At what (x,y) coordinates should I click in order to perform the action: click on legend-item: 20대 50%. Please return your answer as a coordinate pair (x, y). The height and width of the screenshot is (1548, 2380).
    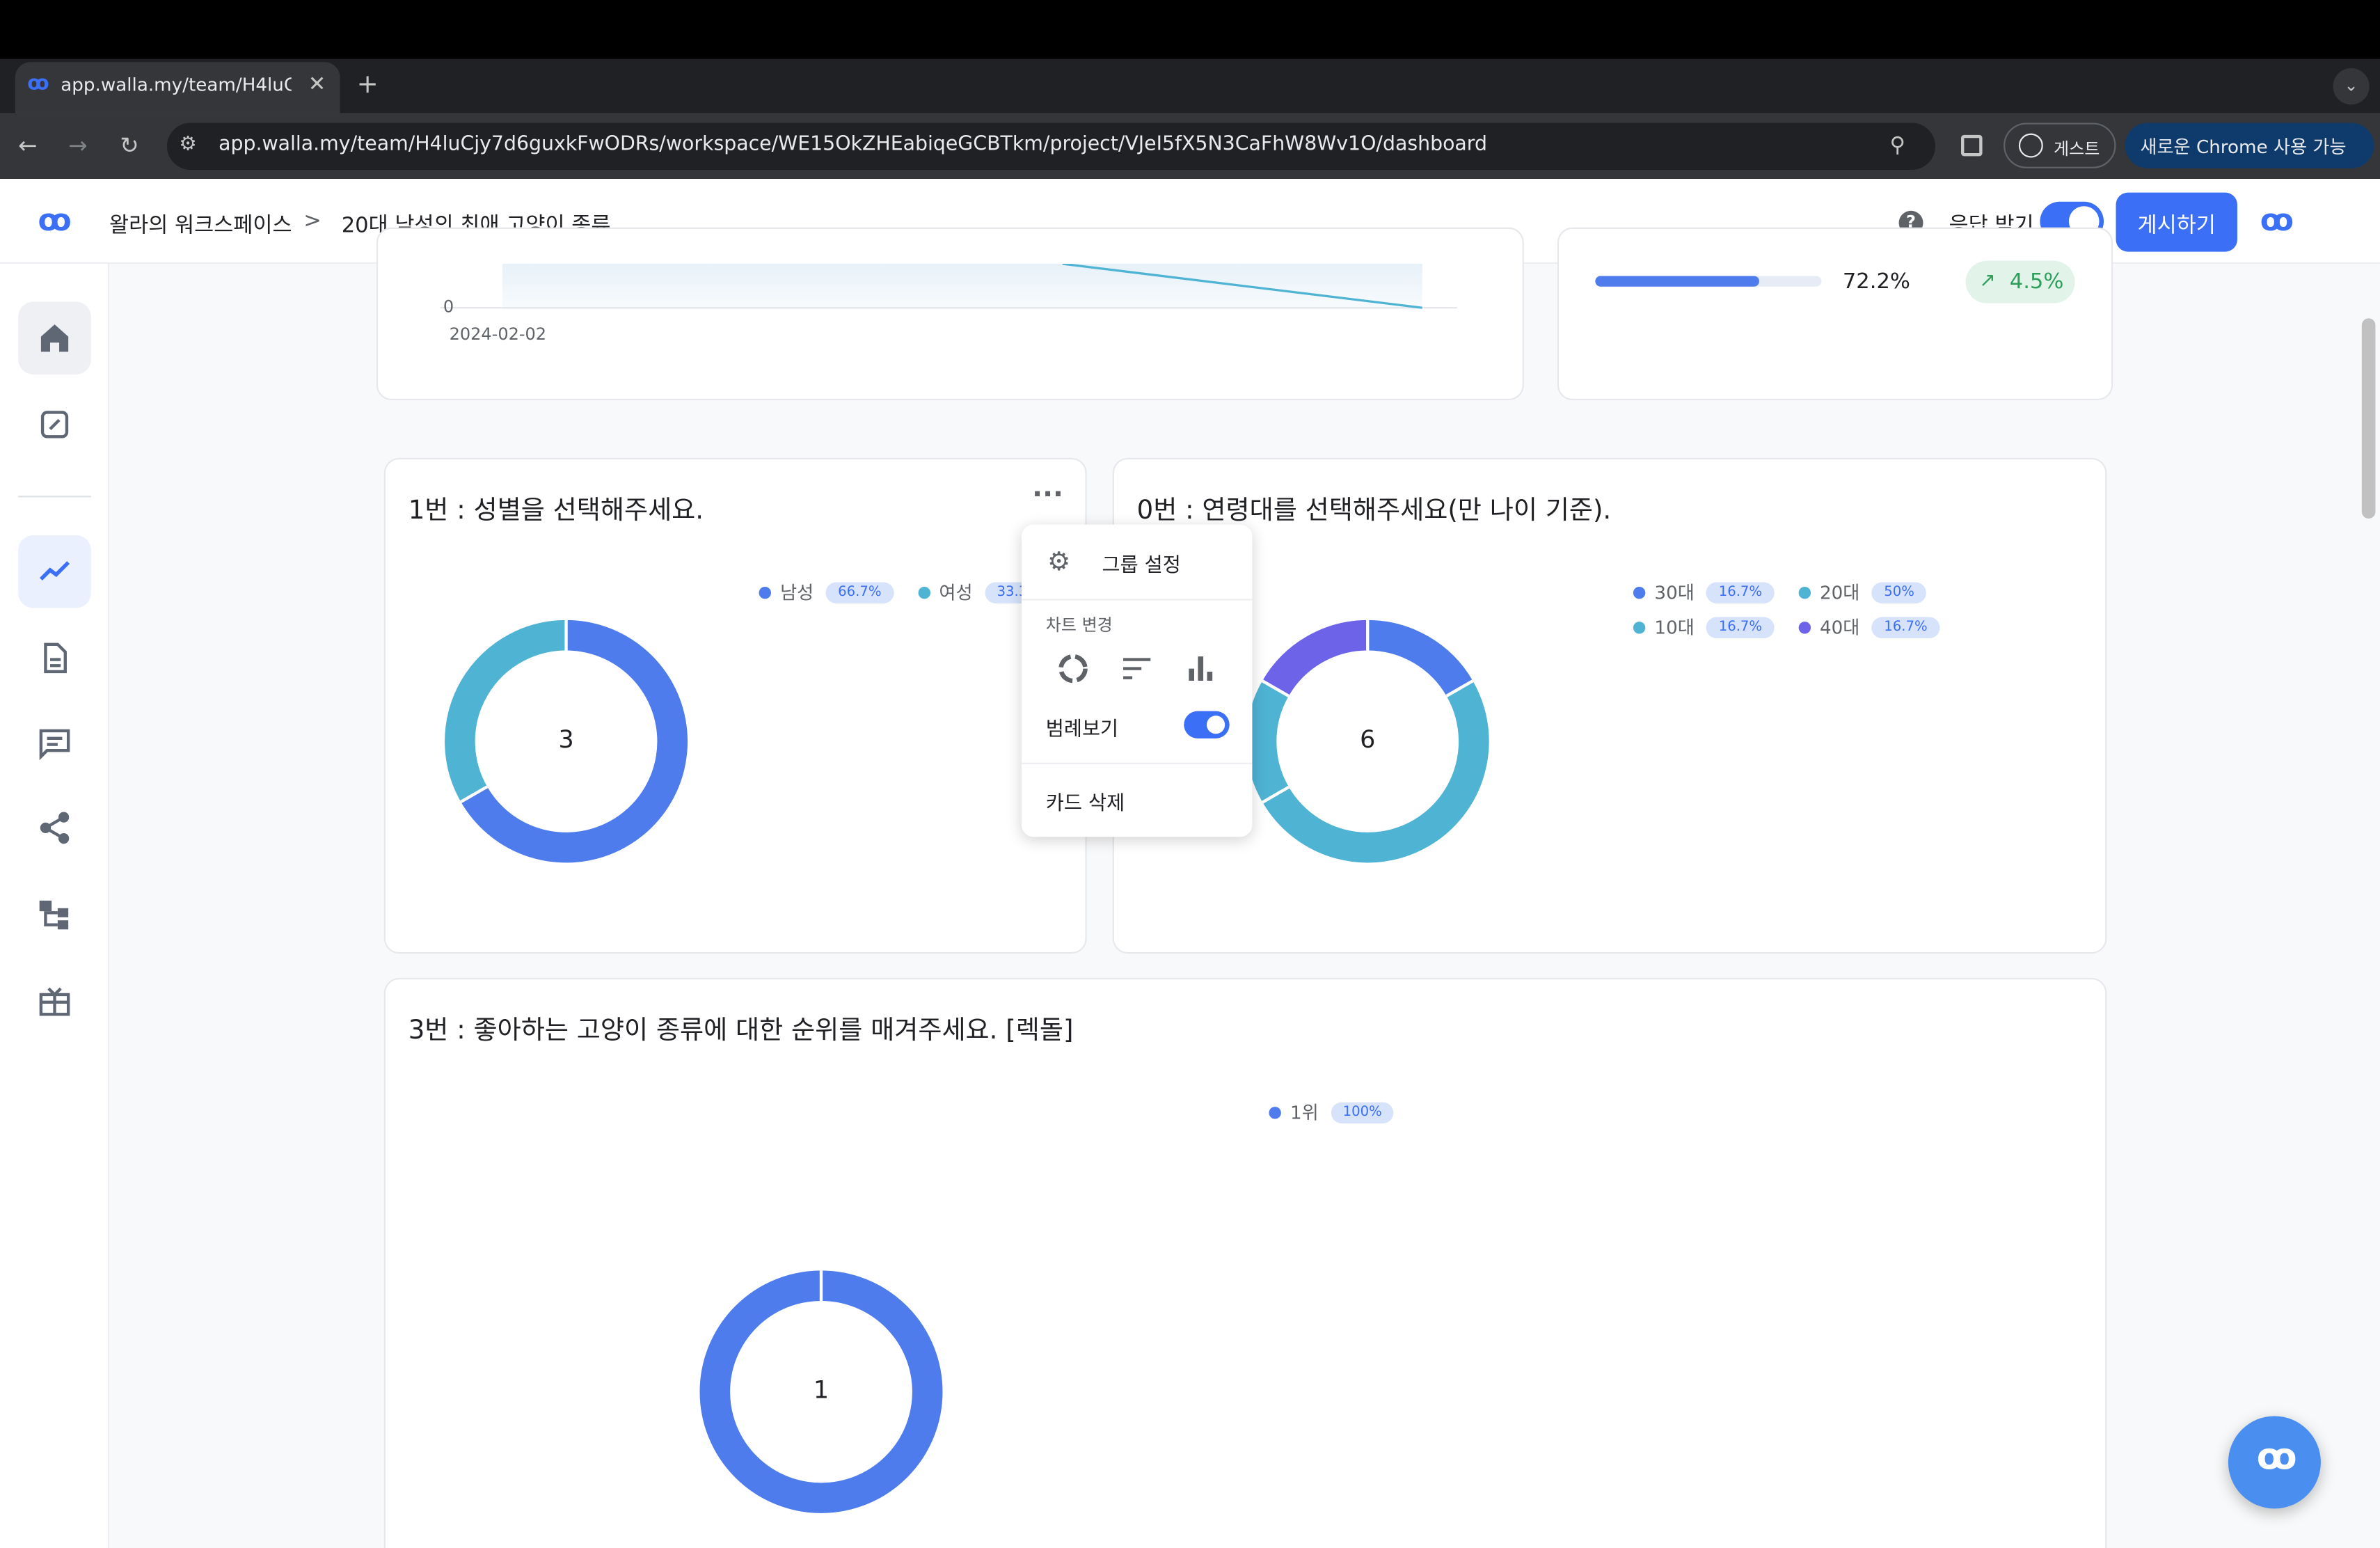
    Looking at the image, I should click on (1862, 592).